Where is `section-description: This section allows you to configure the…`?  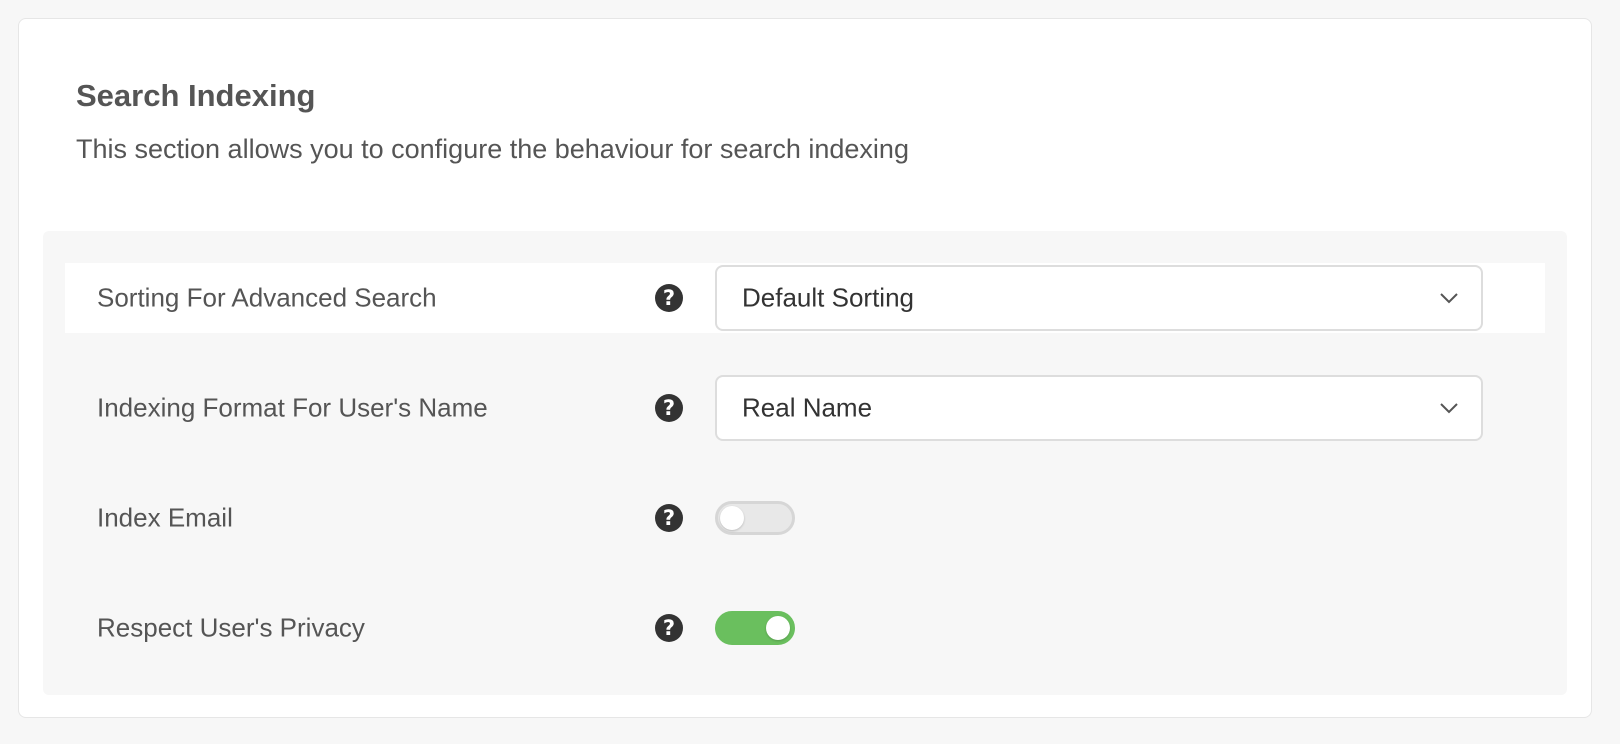
section-description: This section allows you to configure the… is located at coordinates (492, 149).